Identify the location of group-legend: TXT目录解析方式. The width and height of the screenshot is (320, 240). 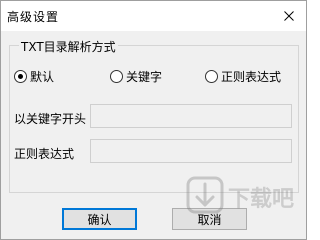
(68, 46).